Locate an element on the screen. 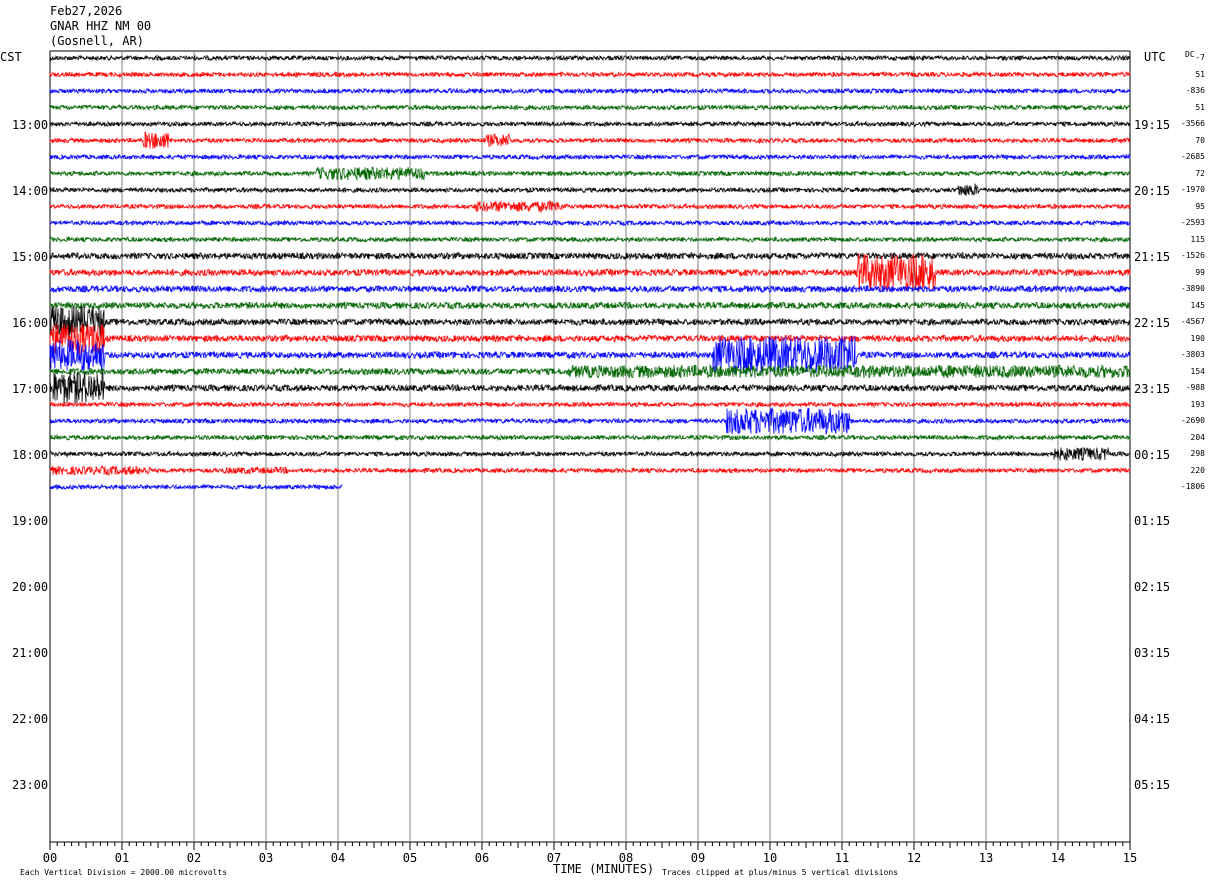  left-hour-label: 15:00 is located at coordinates (30, 257).